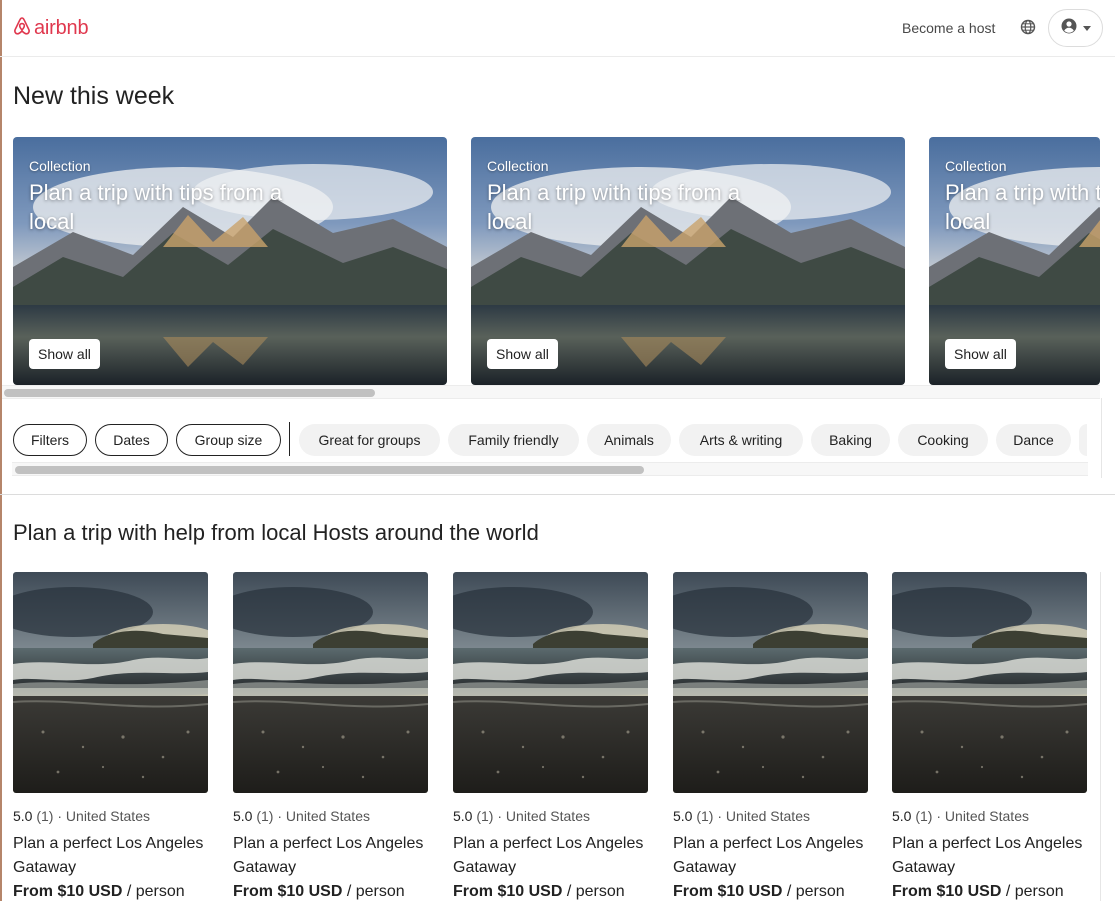  Describe the element at coordinates (629, 440) in the screenshot. I see `category-pill: Animals` at that location.